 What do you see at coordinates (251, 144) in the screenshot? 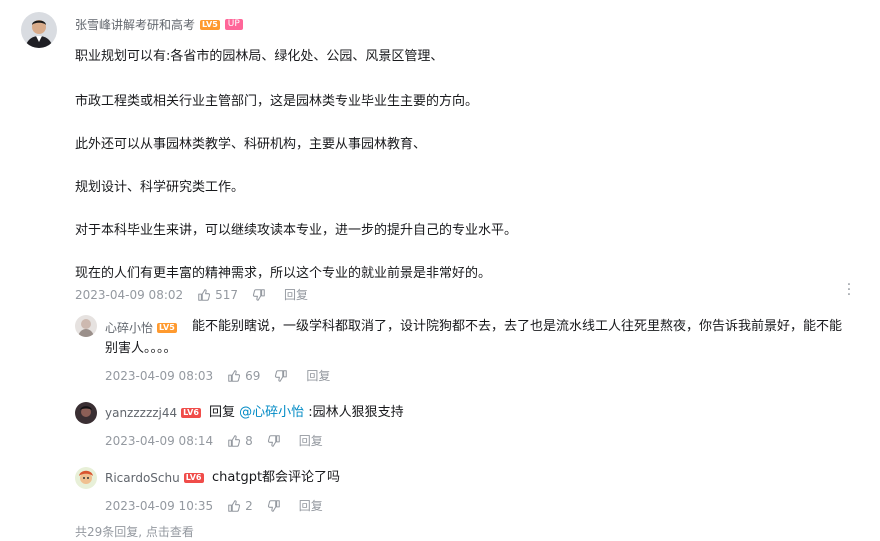
I see `main-comment-paragraph: 此外还可以从事园林类教学、科研机构，主要从事园林教育、` at bounding box center [251, 144].